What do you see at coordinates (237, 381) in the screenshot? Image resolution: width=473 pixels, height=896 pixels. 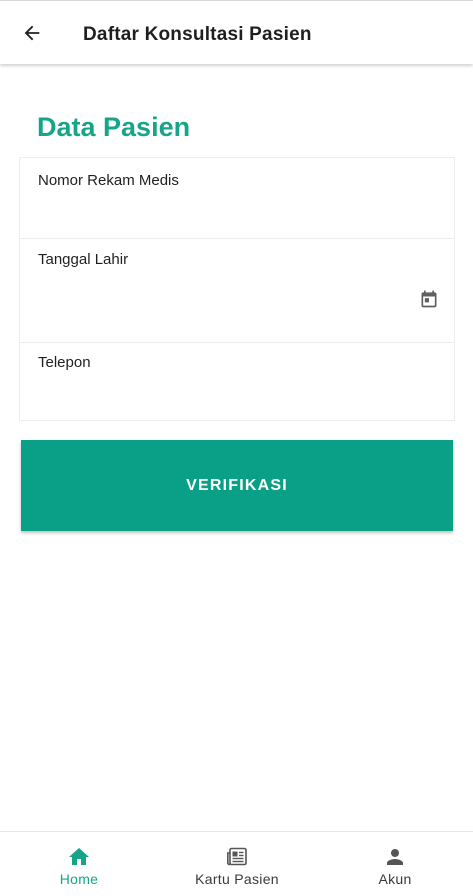 I see `phone-field: Telepon` at bounding box center [237, 381].